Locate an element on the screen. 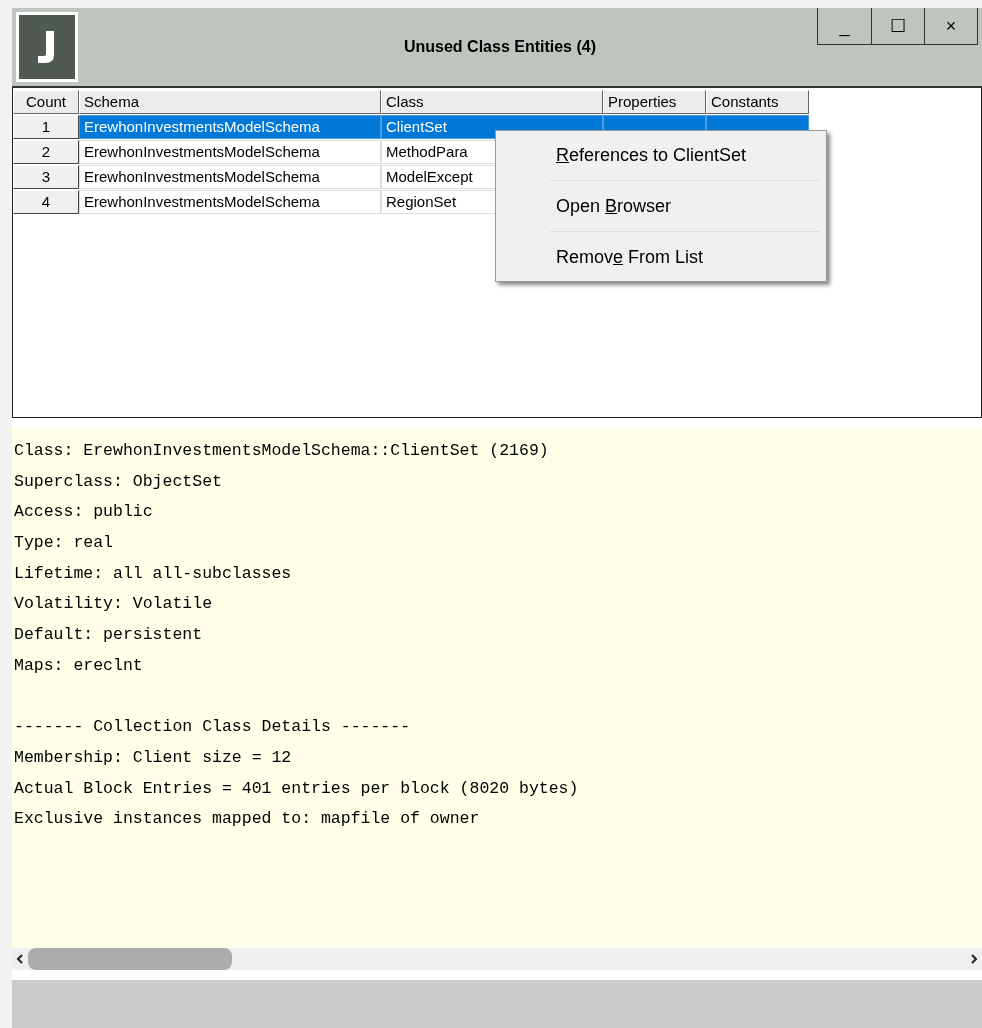 The width and height of the screenshot is (982, 1028). detail-line: Membership: Client size = 12 is located at coordinates (153, 757).